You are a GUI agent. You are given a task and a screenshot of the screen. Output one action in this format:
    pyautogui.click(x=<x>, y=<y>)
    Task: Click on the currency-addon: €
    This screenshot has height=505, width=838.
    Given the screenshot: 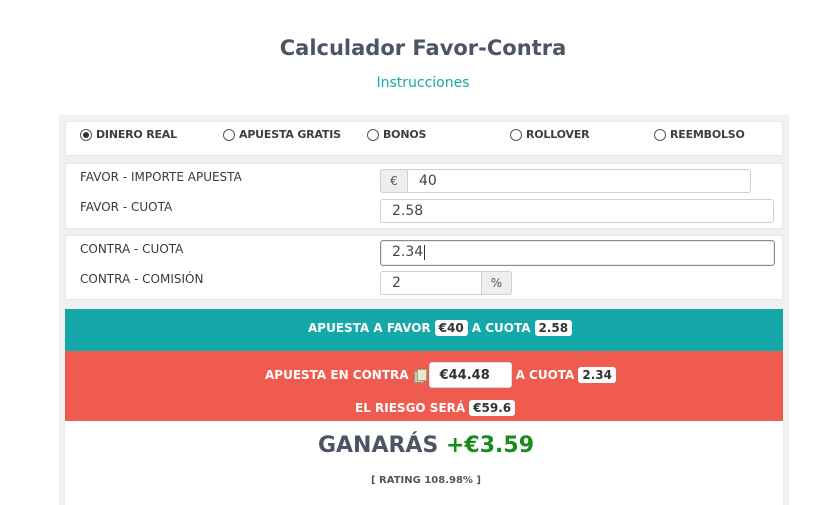 What is the action you would take?
    pyautogui.click(x=394, y=181)
    